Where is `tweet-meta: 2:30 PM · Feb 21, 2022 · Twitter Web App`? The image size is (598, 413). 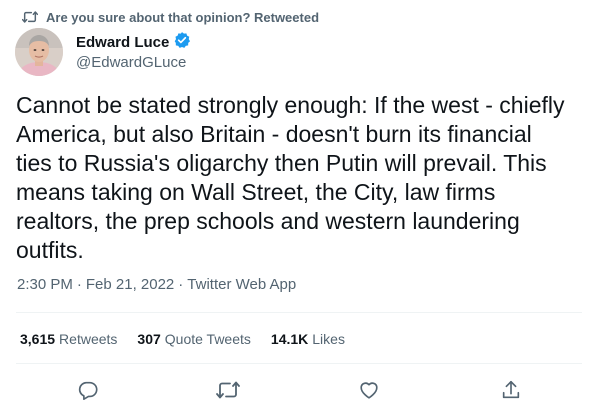
tweet-meta: 2:30 PM · Feb 21, 2022 · Twitter Web App is located at coordinates (156, 284).